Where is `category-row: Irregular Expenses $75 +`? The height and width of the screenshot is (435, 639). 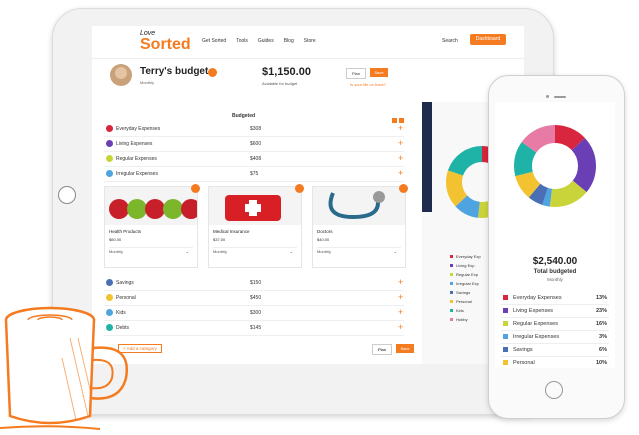 category-row: Irregular Expenses $75 + is located at coordinates (254, 174).